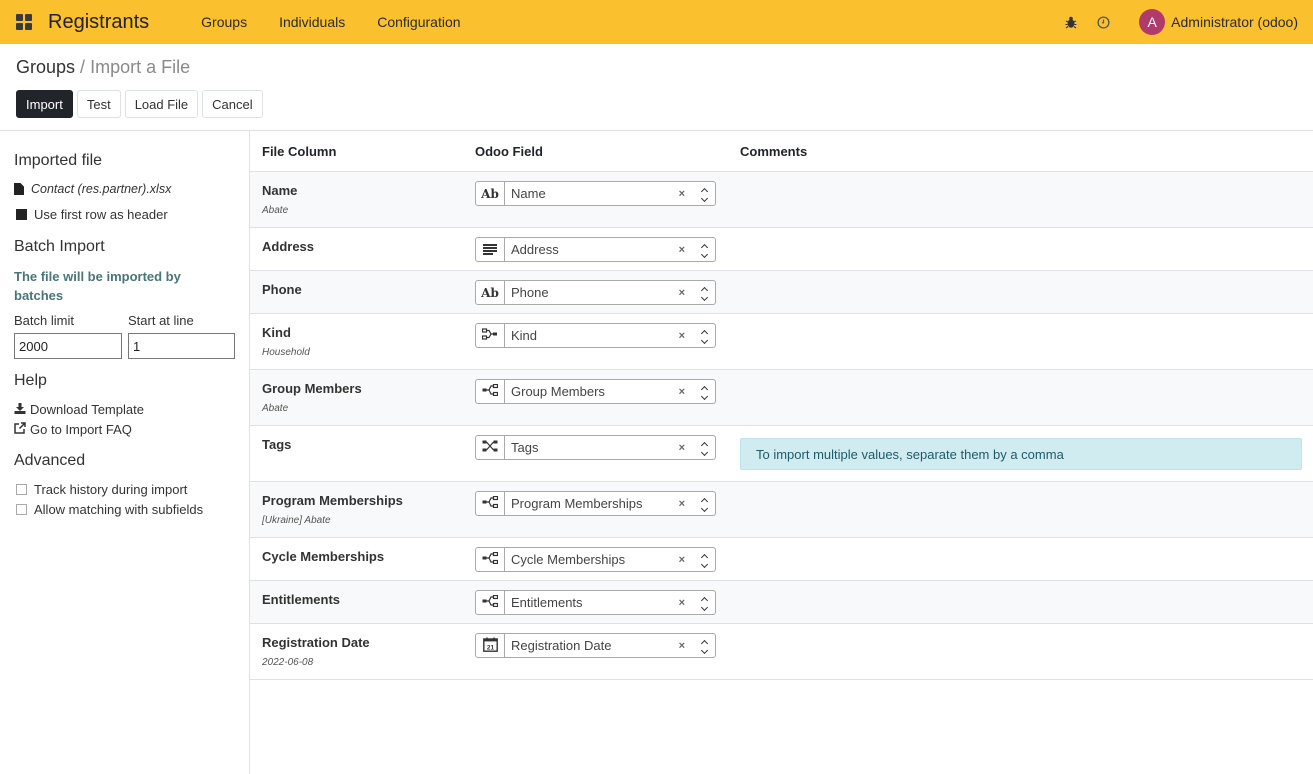 The height and width of the screenshot is (774, 1313). I want to click on odoo-field-value: Program Memberships, so click(577, 503).